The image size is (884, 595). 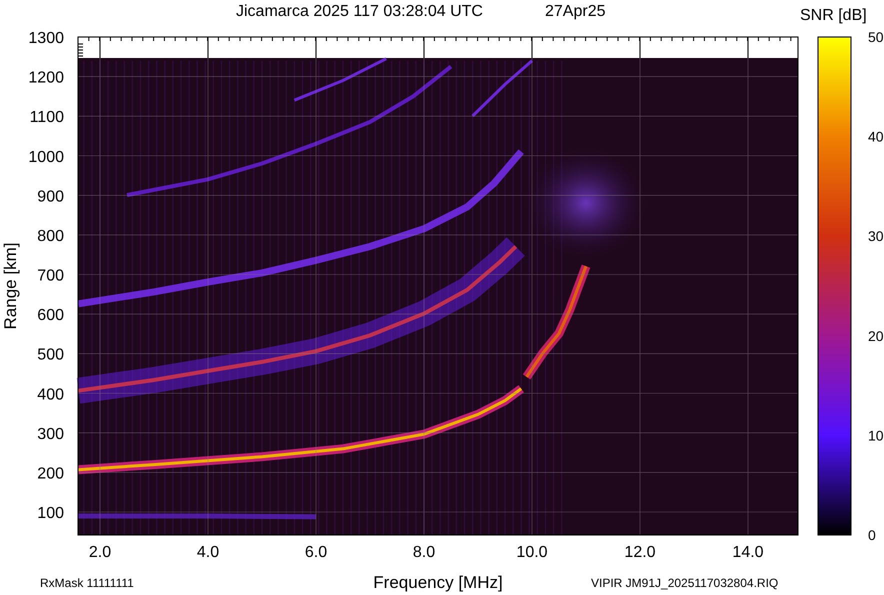 What do you see at coordinates (46, 78) in the screenshot?
I see `y-tick-label: 1200` at bounding box center [46, 78].